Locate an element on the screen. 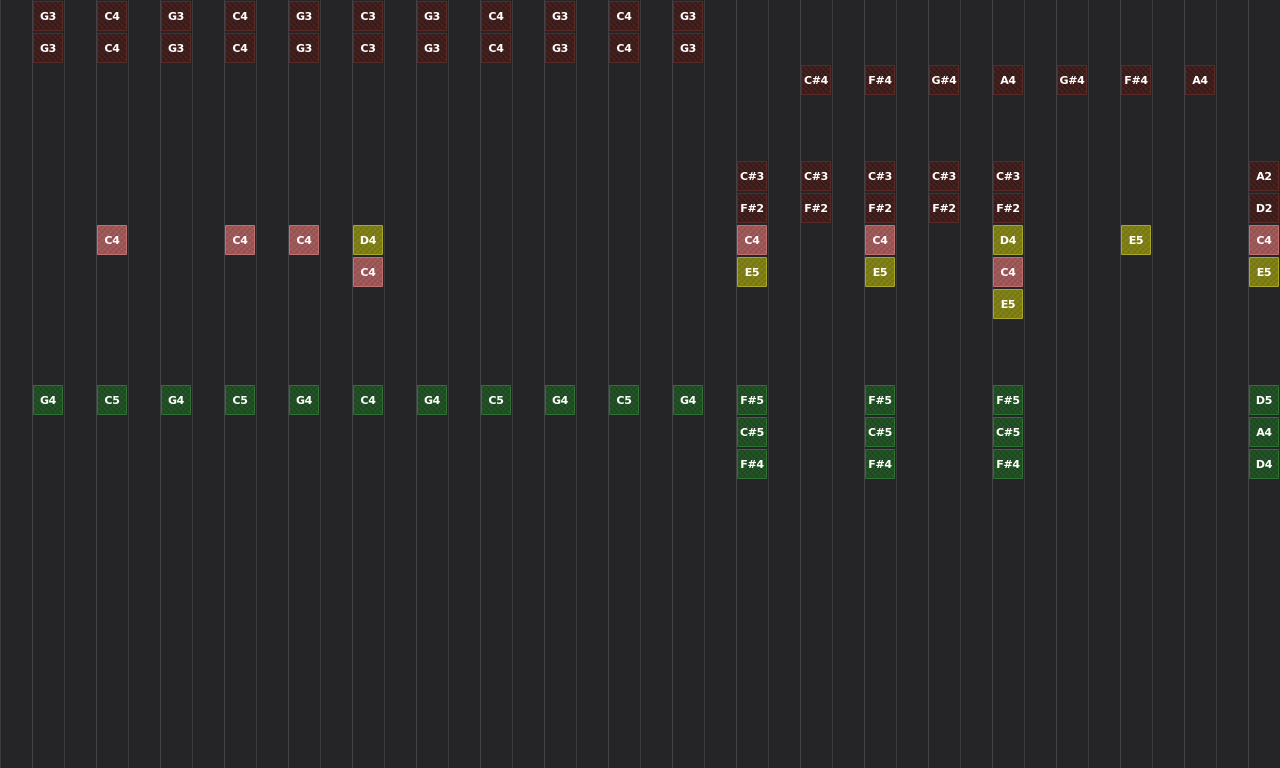 This screenshot has height=768, width=1280. note-block: D5 is located at coordinates (1264, 400).